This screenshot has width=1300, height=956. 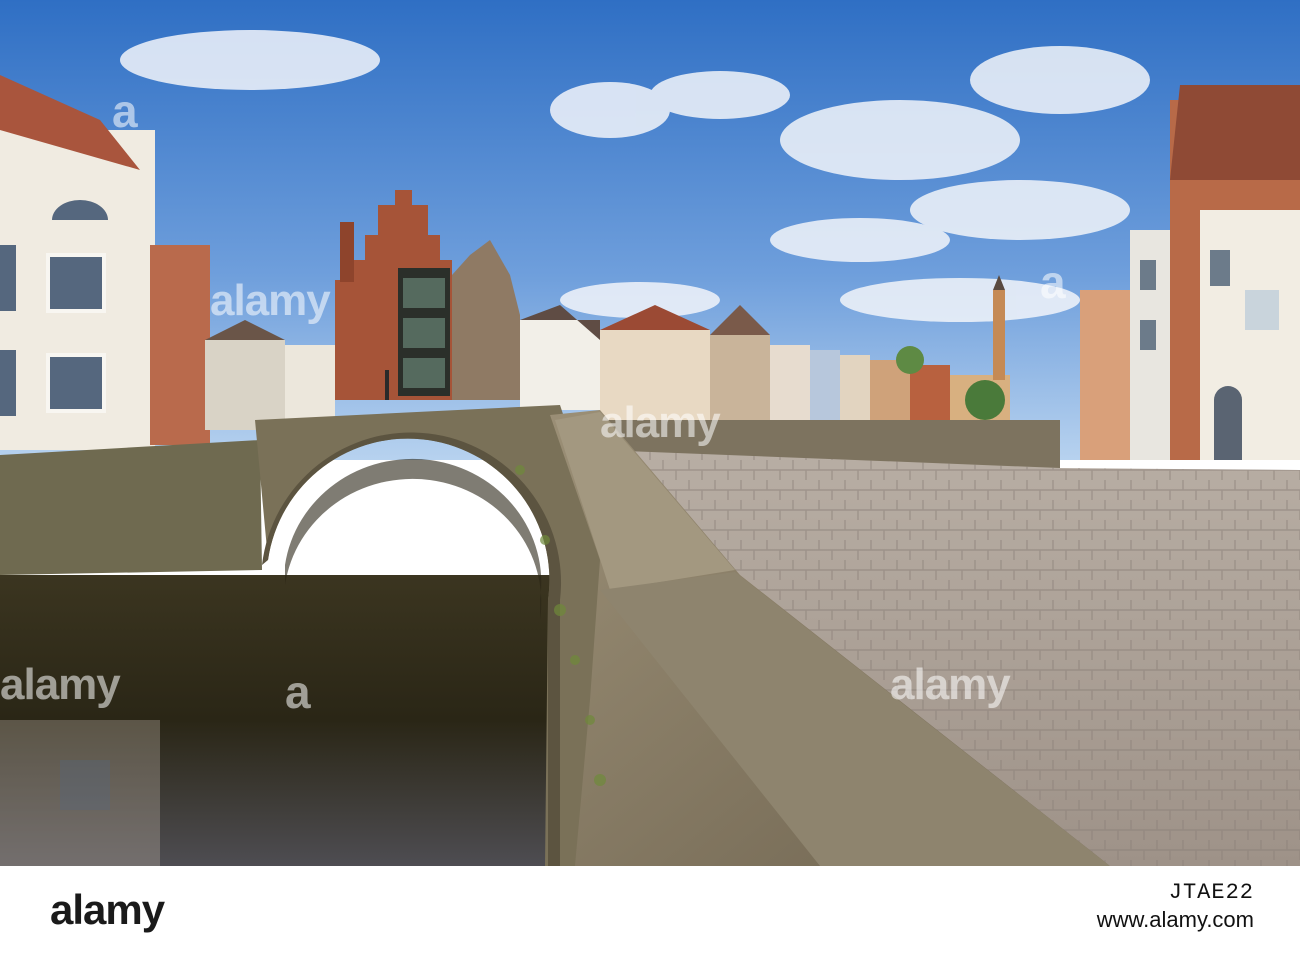 I want to click on left-bank-wall, so click(x=131, y=507).